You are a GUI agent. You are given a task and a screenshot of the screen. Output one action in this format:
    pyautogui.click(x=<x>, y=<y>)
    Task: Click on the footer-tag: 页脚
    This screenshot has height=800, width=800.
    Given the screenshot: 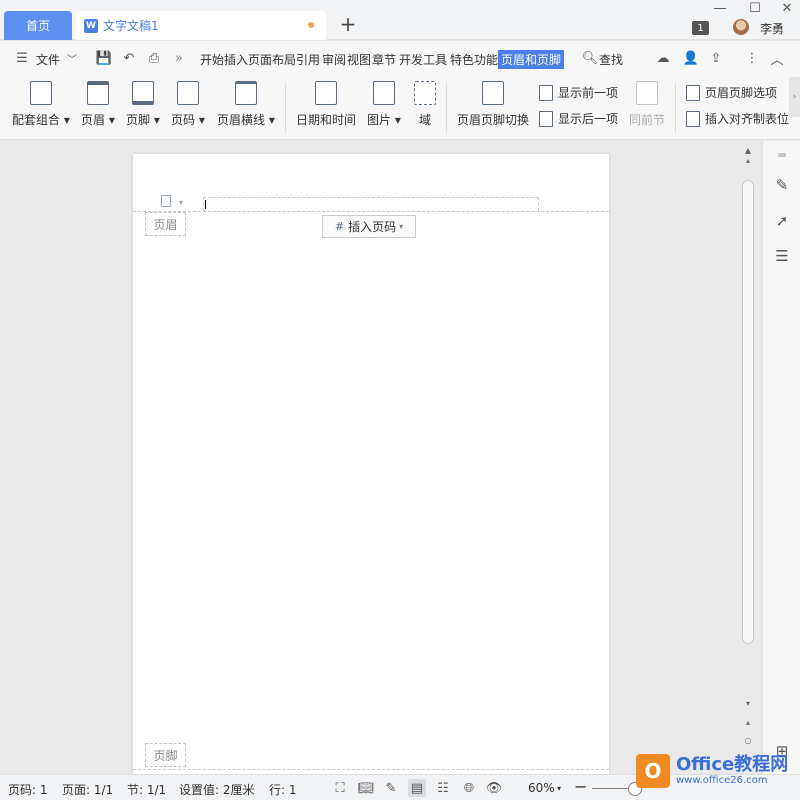 What is the action you would take?
    pyautogui.click(x=165, y=755)
    